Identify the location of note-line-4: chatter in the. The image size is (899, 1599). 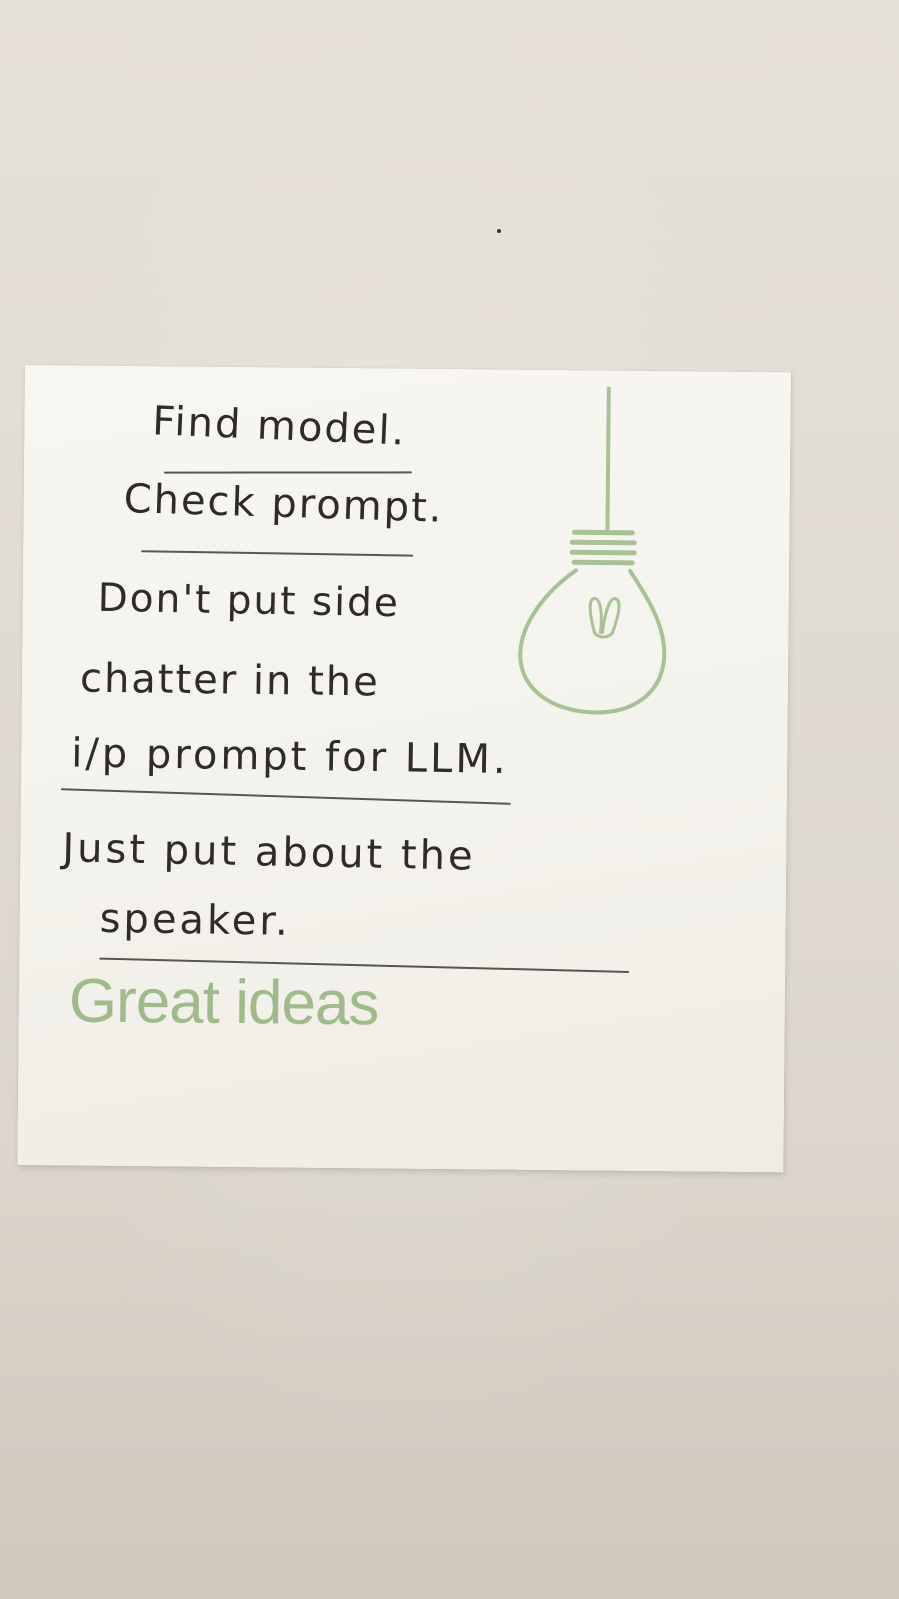
(230, 680).